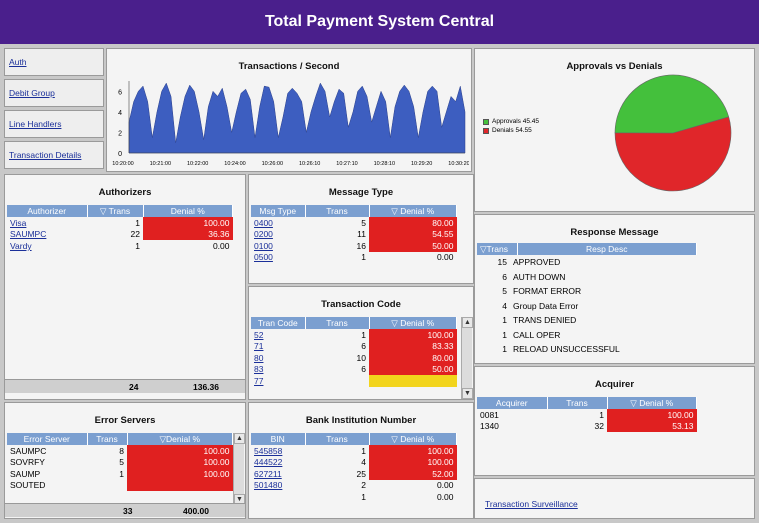 Image resolution: width=759 pixels, height=523 pixels. I want to click on error-servers-total-denial: 400.00, so click(196, 510).